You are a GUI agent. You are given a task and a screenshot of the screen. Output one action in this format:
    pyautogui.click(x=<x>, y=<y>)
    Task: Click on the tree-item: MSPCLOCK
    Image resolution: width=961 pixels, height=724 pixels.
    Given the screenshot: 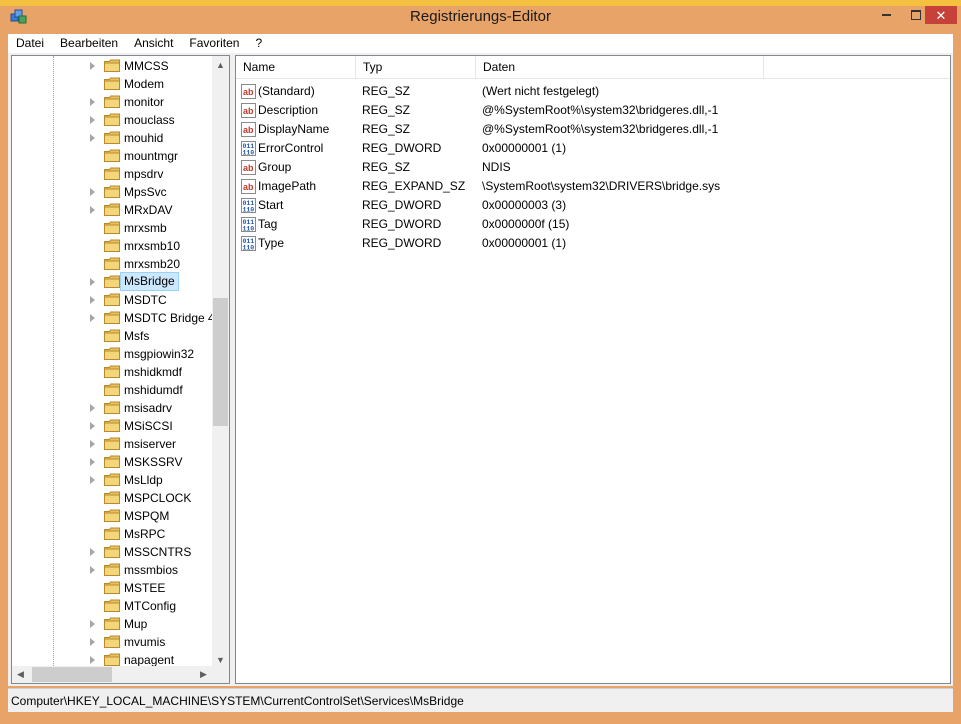 What is the action you would take?
    pyautogui.click(x=112, y=498)
    